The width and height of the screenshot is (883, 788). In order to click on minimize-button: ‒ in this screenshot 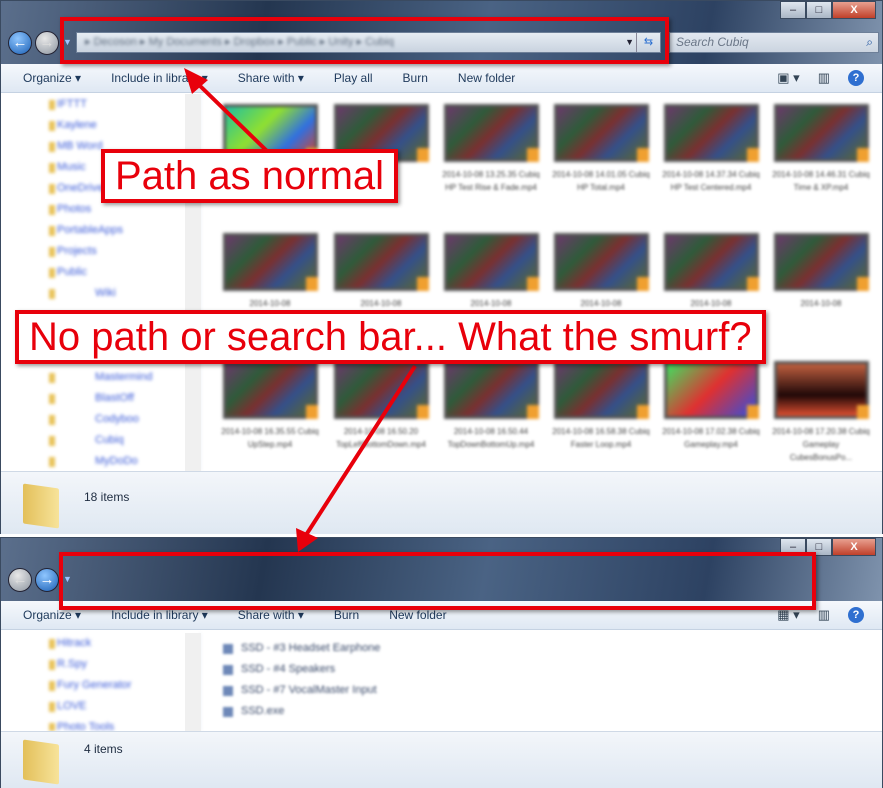, I will do `click(793, 10)`.